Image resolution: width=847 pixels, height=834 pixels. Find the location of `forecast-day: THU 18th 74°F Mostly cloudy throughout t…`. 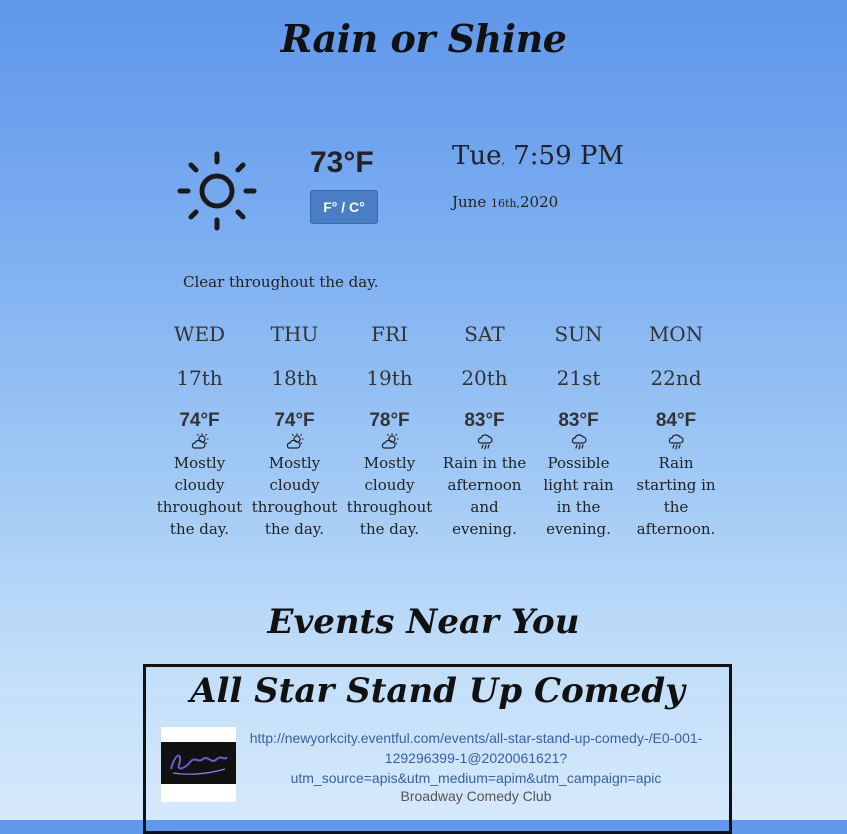

forecast-day: THU 18th 74°F Mostly cloudy throughout t… is located at coordinates (294, 431).